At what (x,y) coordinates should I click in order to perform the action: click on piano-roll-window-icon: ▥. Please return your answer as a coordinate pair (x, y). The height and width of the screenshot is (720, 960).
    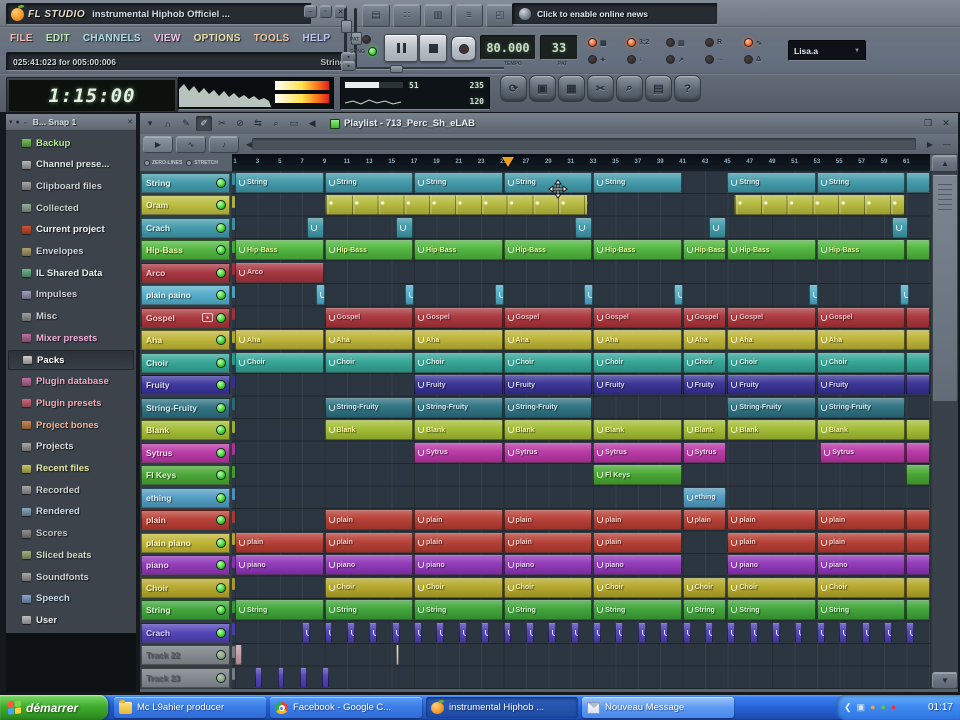
    Looking at the image, I should click on (438, 15).